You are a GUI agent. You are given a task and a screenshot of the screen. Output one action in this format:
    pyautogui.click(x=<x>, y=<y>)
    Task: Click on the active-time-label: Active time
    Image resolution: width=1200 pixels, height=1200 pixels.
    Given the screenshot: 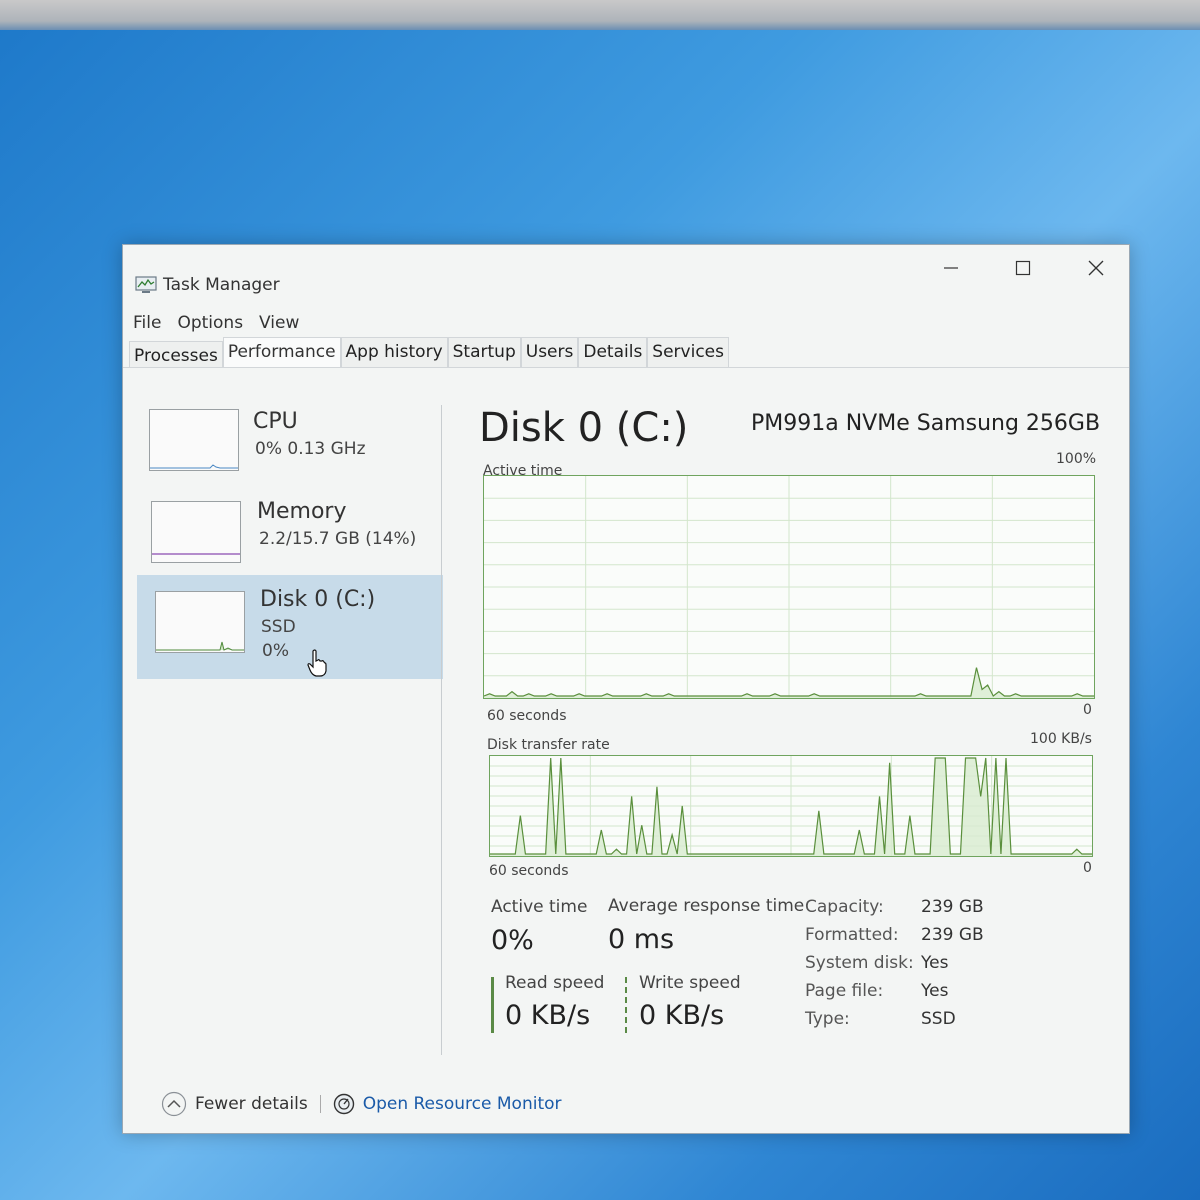 What is the action you would take?
    pyautogui.click(x=539, y=907)
    